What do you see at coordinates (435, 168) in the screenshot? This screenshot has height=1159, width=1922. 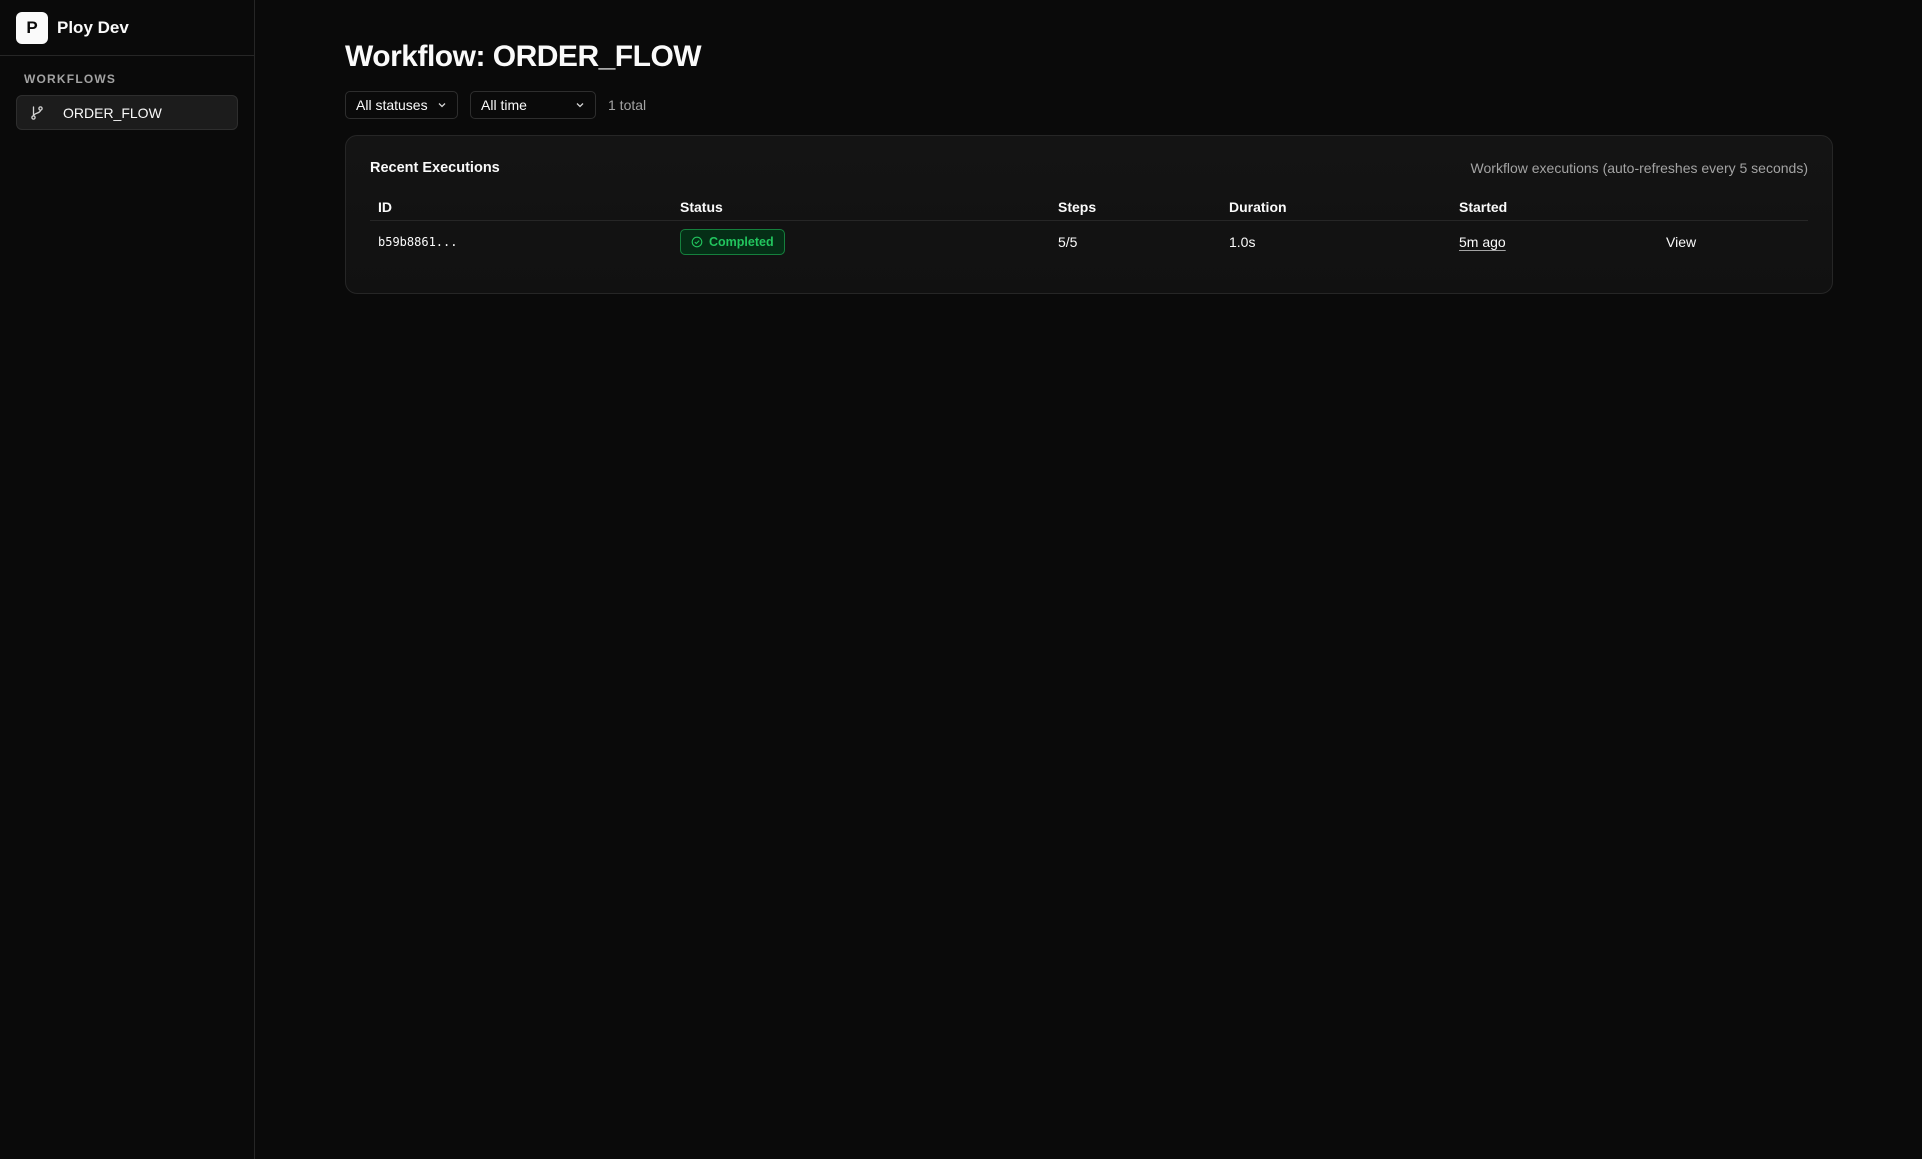 I see `card-title: Recent Executions` at bounding box center [435, 168].